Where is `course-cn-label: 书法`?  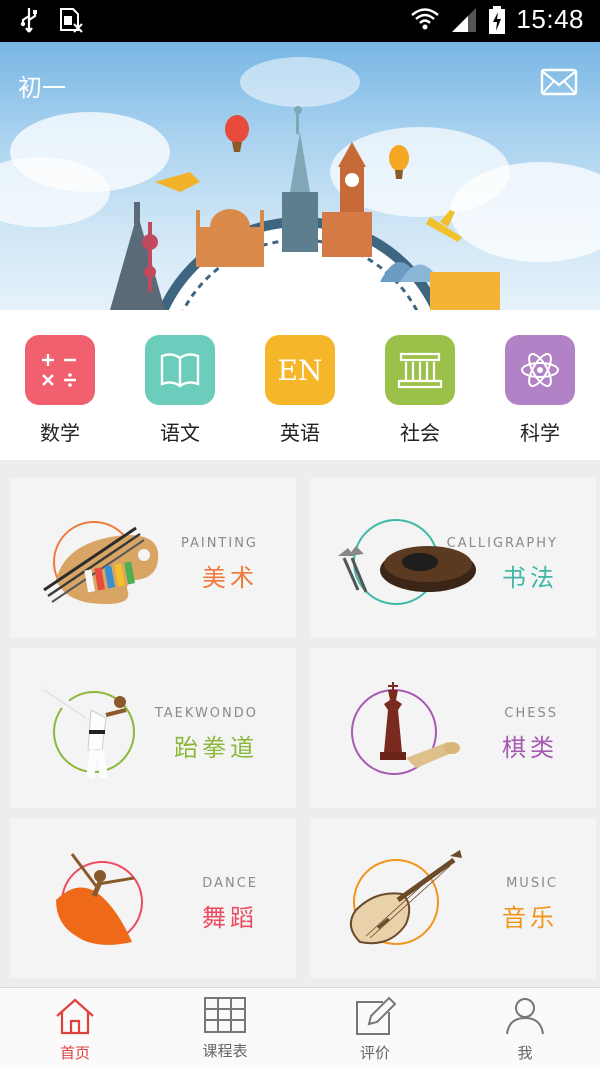
course-cn-label: 书法 is located at coordinates (530, 578).